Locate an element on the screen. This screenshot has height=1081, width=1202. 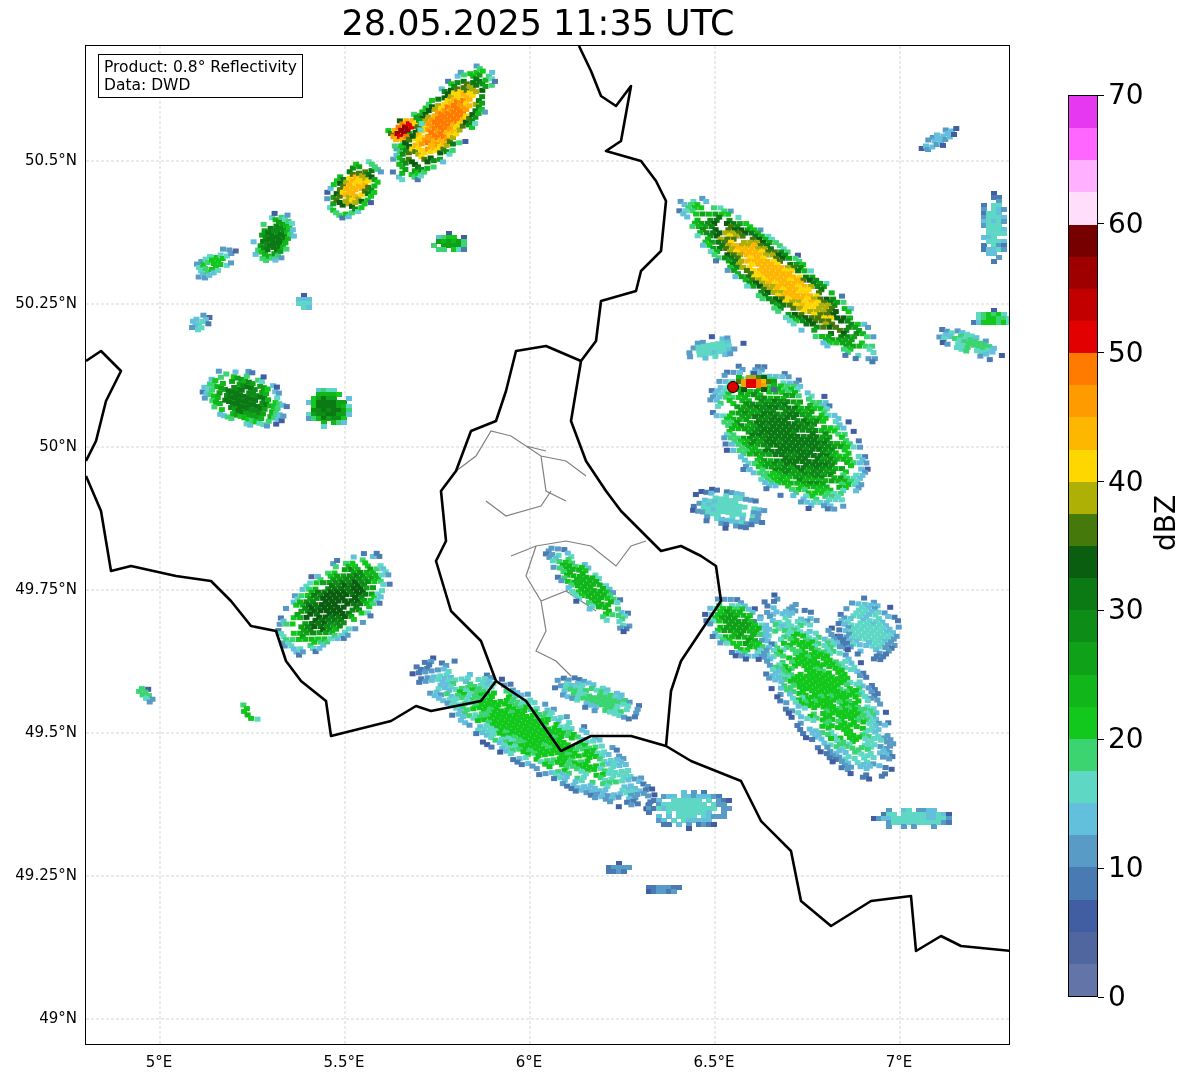
latitude-label: 50.25°N is located at coordinates (46, 303).